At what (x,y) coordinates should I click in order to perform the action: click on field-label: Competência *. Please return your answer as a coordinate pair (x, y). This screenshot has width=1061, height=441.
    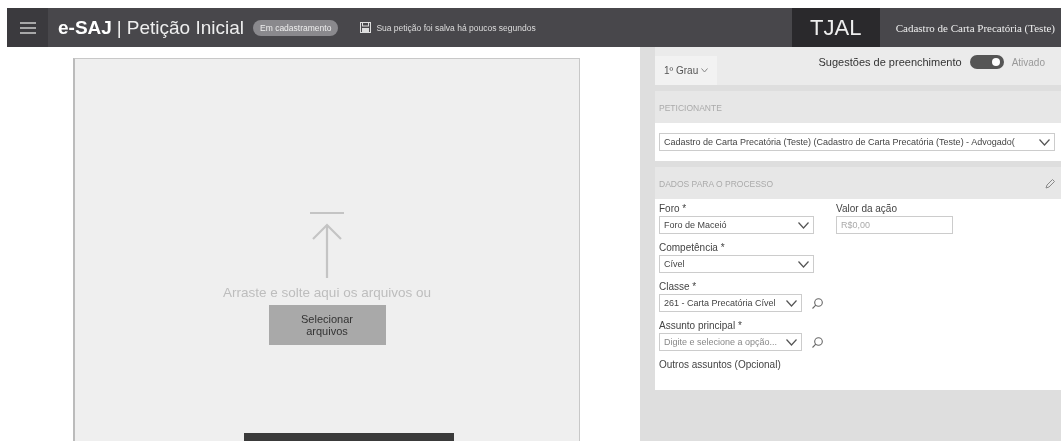
    Looking at the image, I should click on (692, 247).